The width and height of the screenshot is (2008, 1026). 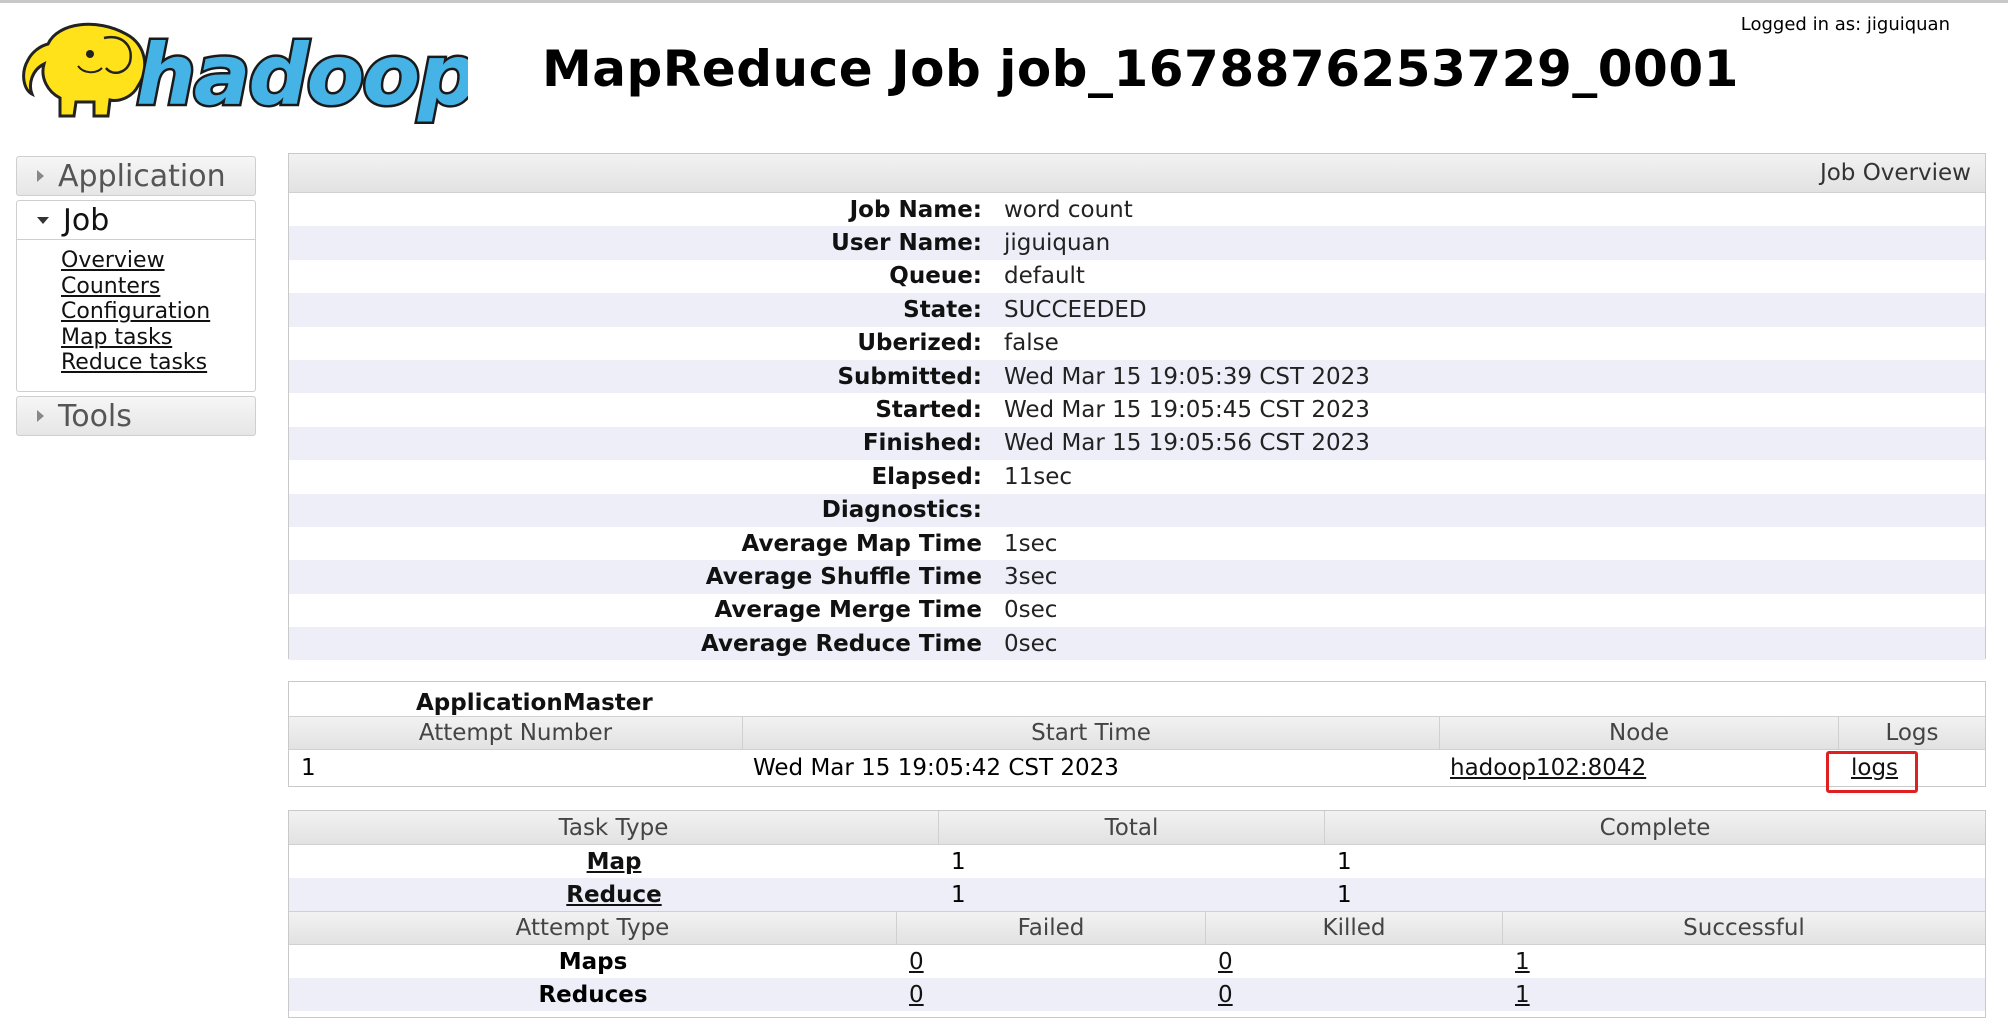 I want to click on info-value: 11sec, so click(x=1038, y=476).